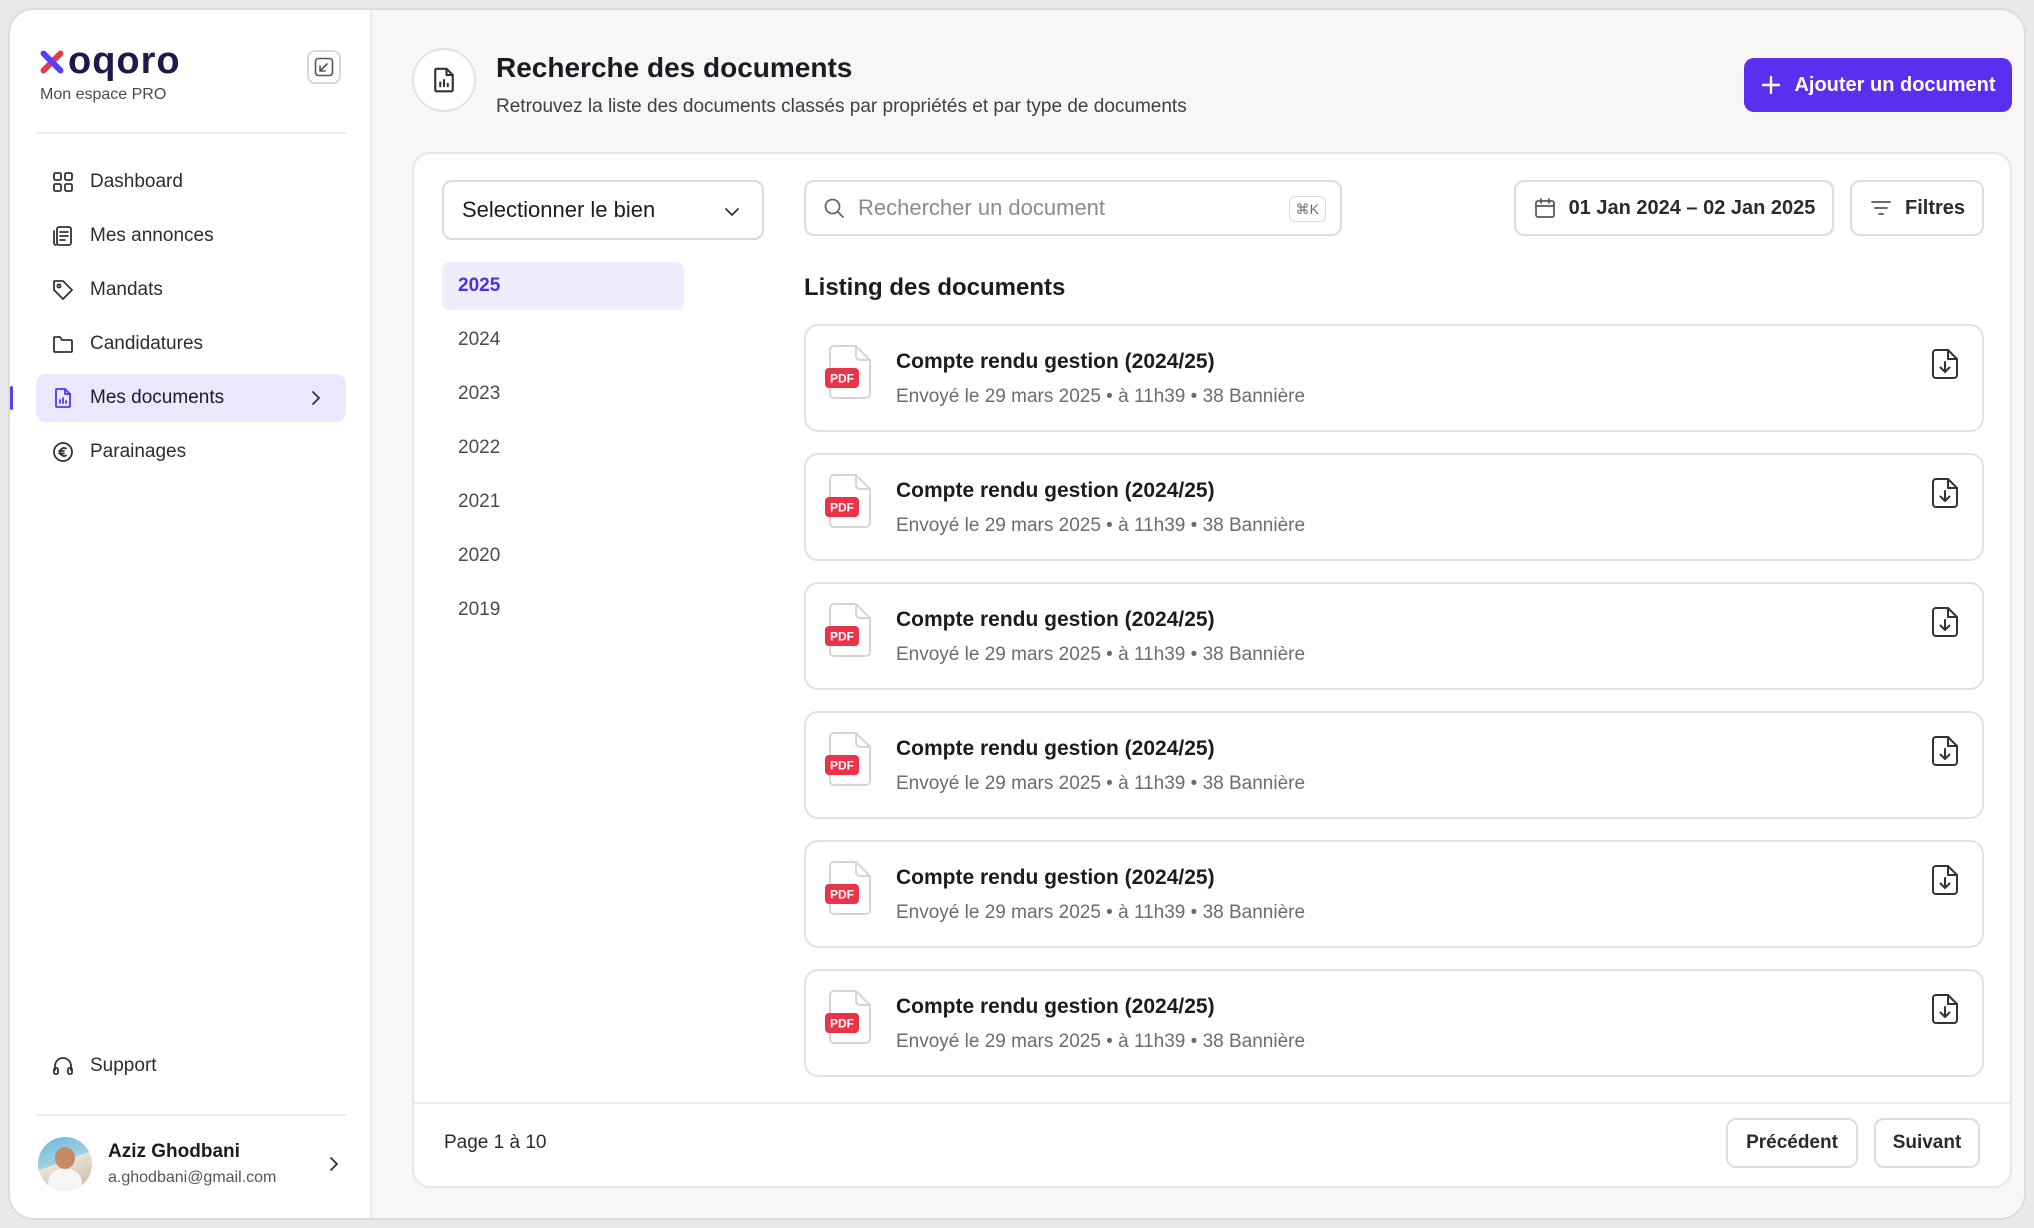 Image resolution: width=2034 pixels, height=1228 pixels. What do you see at coordinates (563, 610) in the screenshot?
I see `year-item-2019: 2019` at bounding box center [563, 610].